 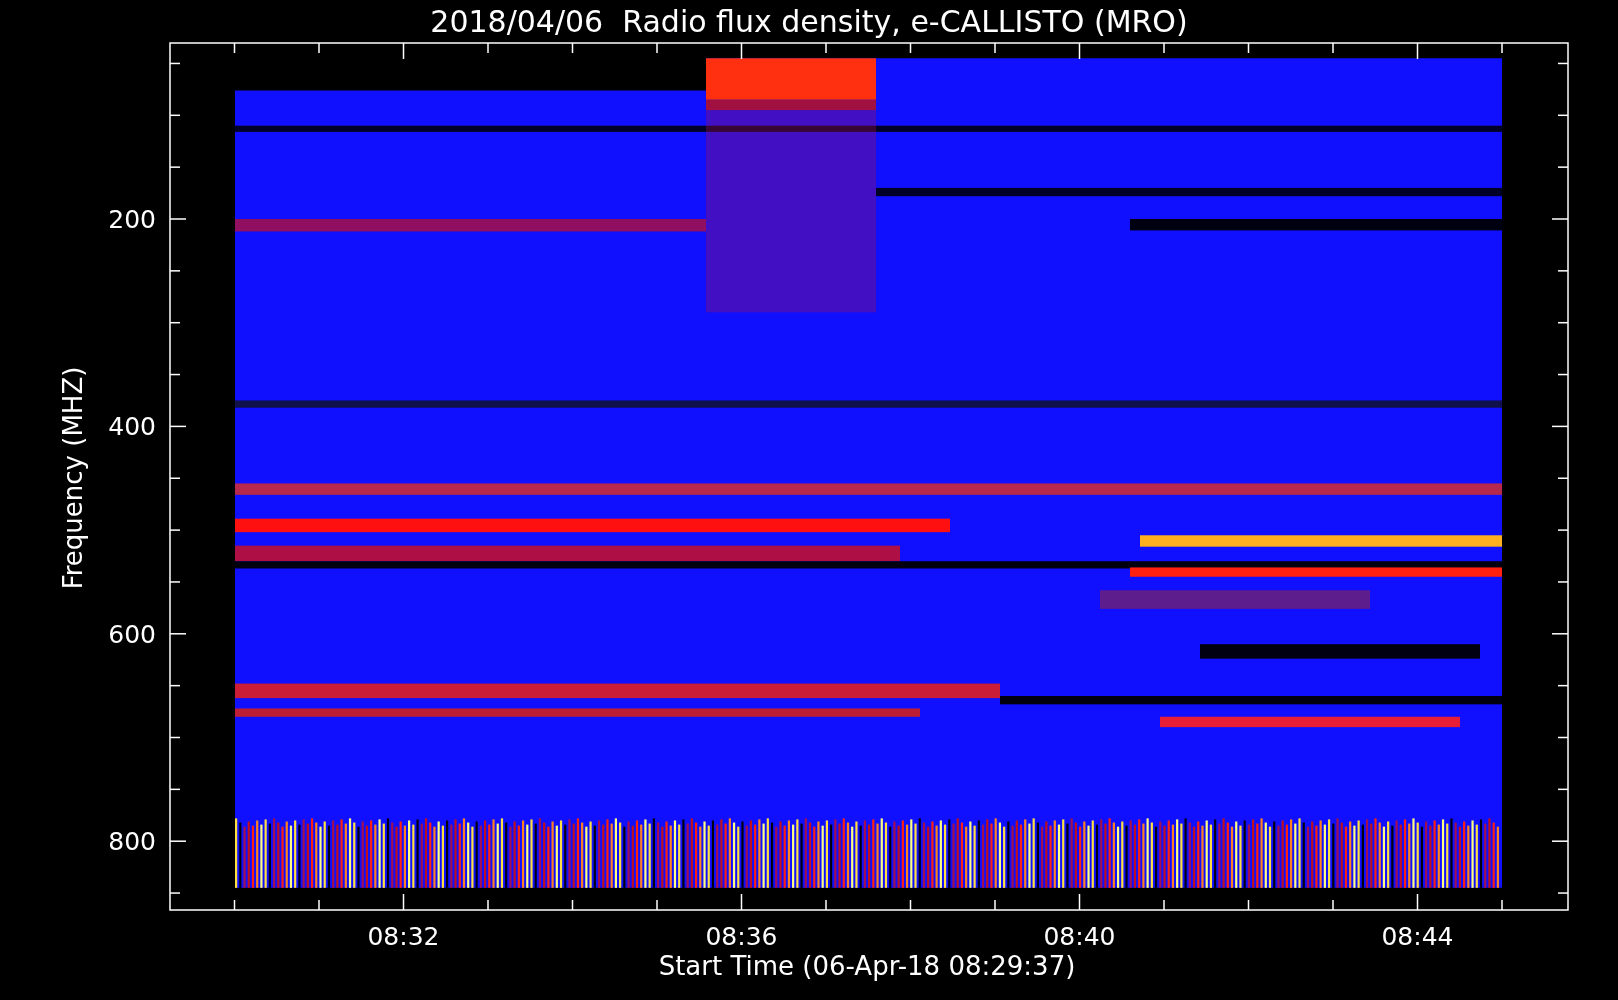 What do you see at coordinates (132, 634) in the screenshot?
I see `y-tick-label: 600` at bounding box center [132, 634].